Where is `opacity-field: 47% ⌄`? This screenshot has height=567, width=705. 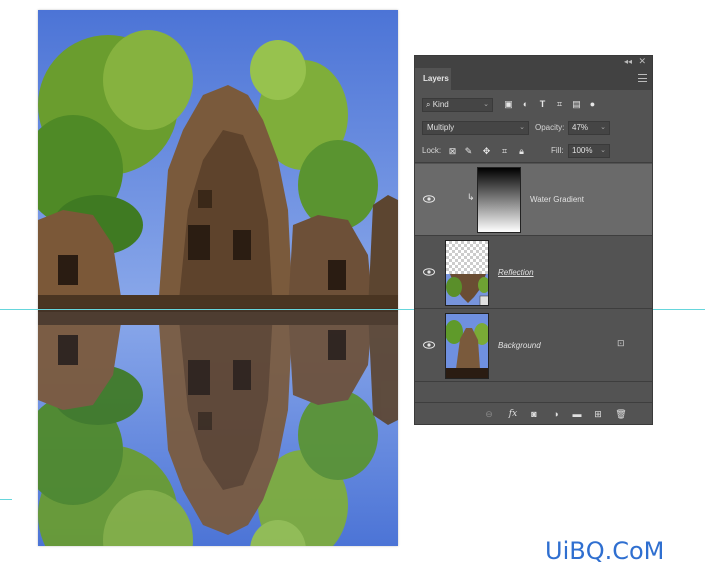 opacity-field: 47% ⌄ is located at coordinates (589, 128).